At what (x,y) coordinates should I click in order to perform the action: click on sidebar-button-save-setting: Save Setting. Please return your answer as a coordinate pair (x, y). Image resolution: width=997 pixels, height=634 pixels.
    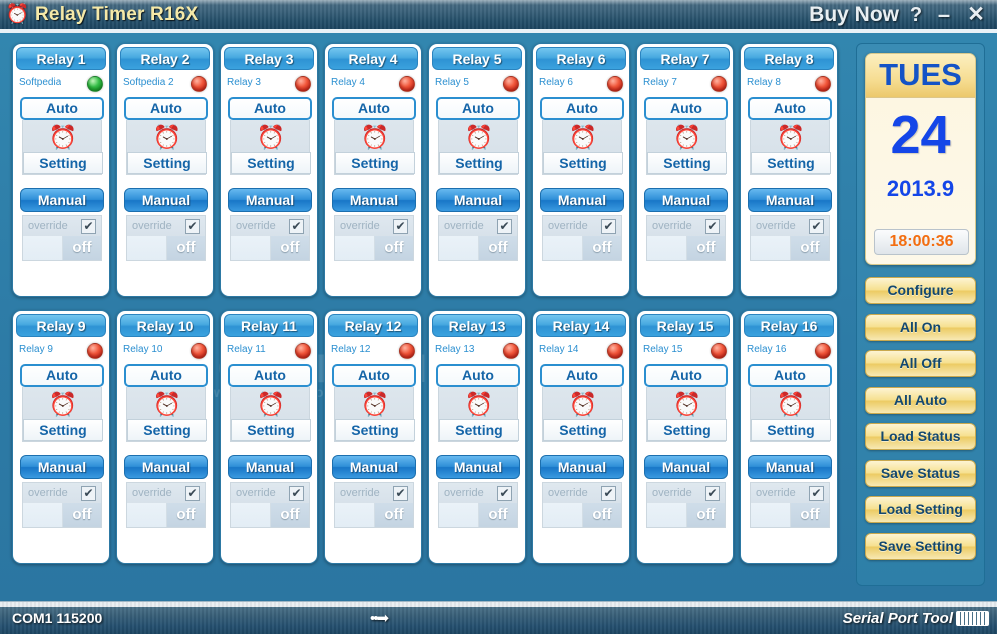
    Looking at the image, I should click on (920, 546).